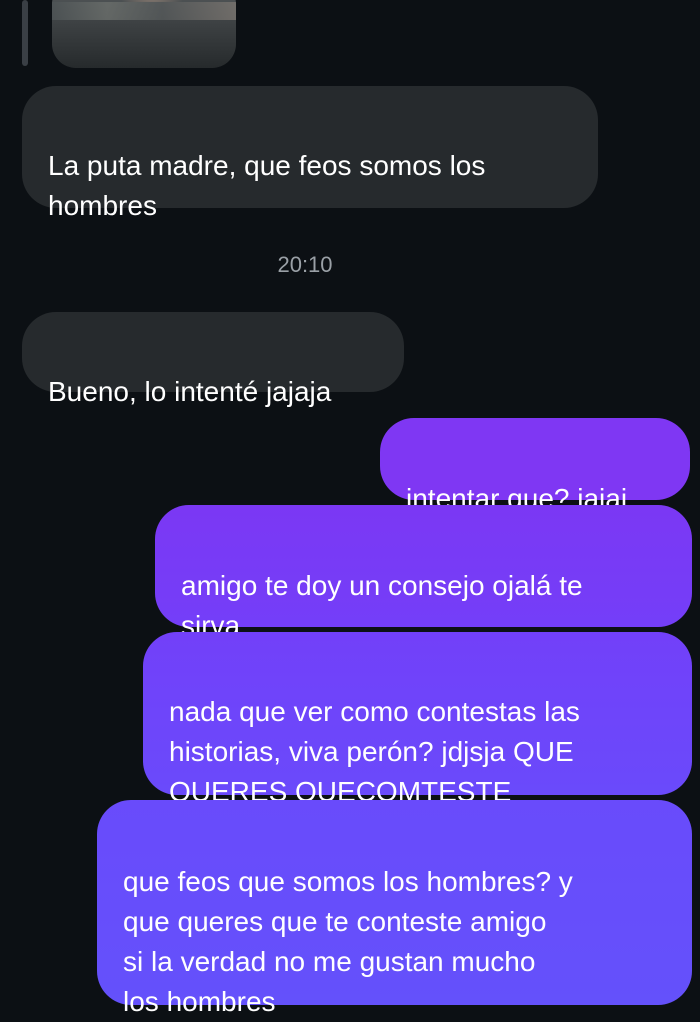 The height and width of the screenshot is (1022, 700). I want to click on message-text: Bueno, lo intenté jajaja, so click(190, 391).